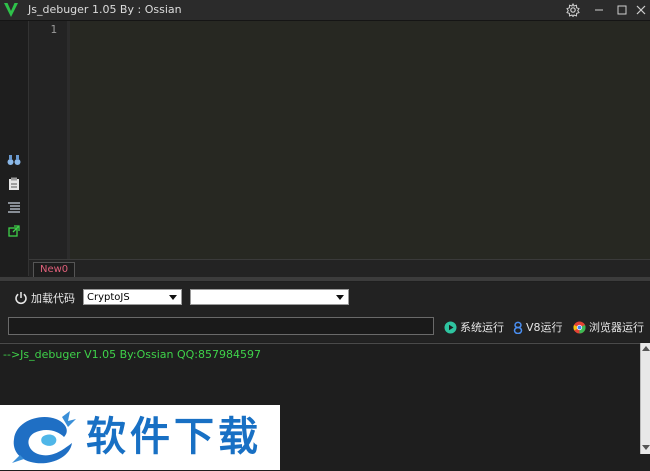  Describe the element at coordinates (622, 10) in the screenshot. I see `maximize-icon` at that location.